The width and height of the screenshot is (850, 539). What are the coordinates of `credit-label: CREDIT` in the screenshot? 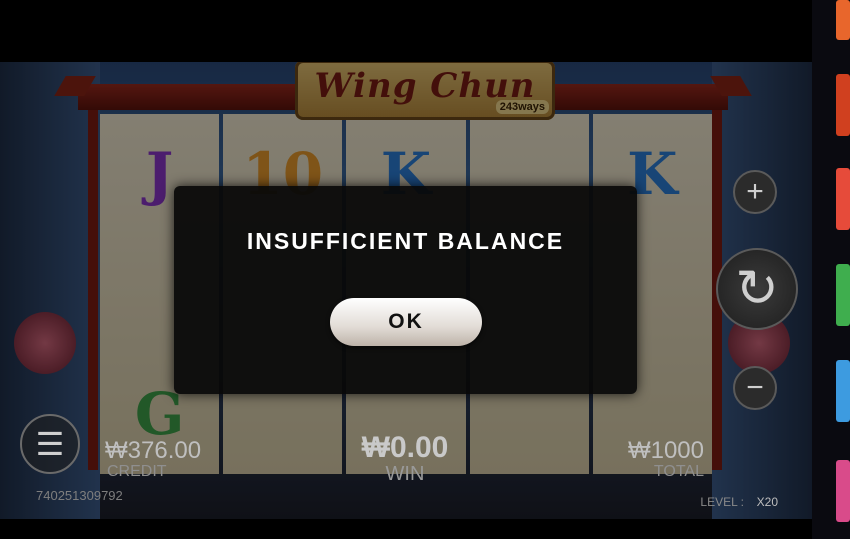 It's located at (137, 471).